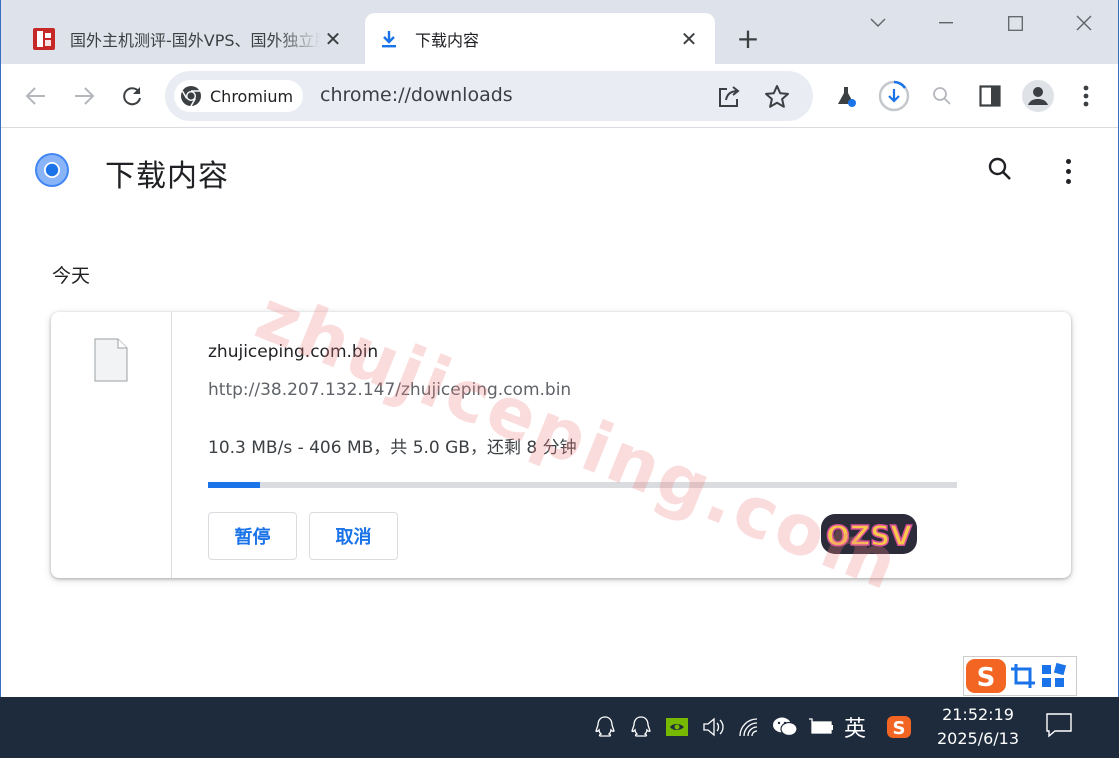 The height and width of the screenshot is (758, 1119). Describe the element at coordinates (52, 170) in the screenshot. I see `chromium-logo-icon` at that location.